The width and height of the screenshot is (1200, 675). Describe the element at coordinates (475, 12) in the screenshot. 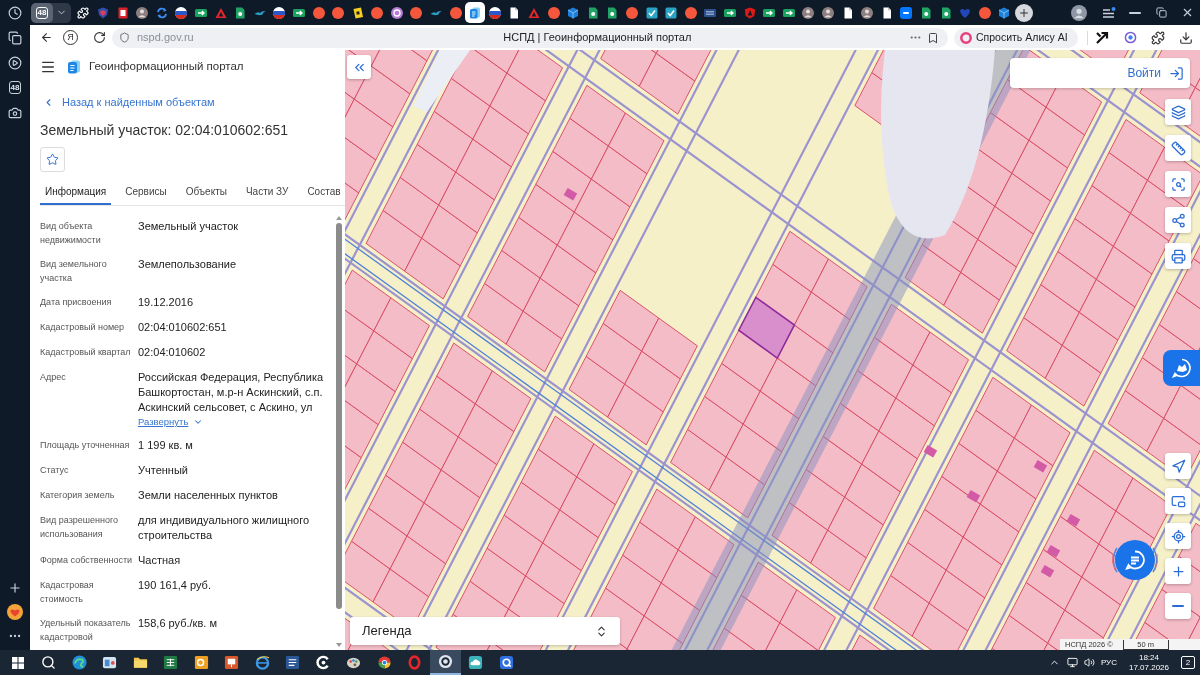

I see `browser-tab` at that location.